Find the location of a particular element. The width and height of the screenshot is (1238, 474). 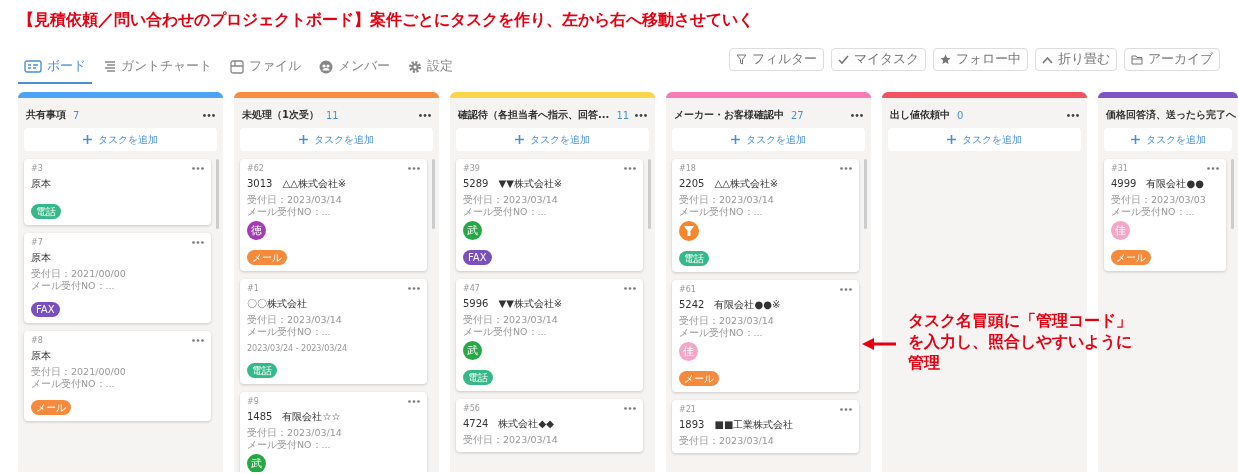

task-card: #8 原本 受付日：2021/00/00 メール受付NO：... メール is located at coordinates (117, 376).